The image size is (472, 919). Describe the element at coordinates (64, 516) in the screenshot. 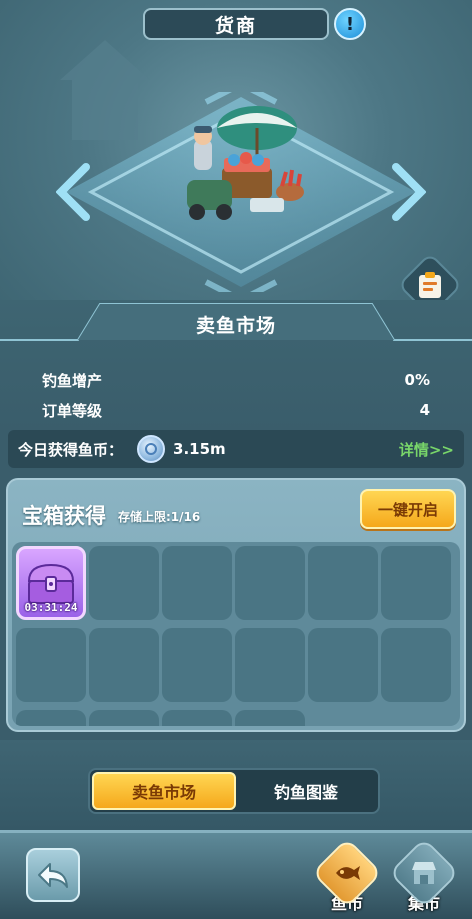

I see `chest-panel-title: 宝箱获得` at that location.